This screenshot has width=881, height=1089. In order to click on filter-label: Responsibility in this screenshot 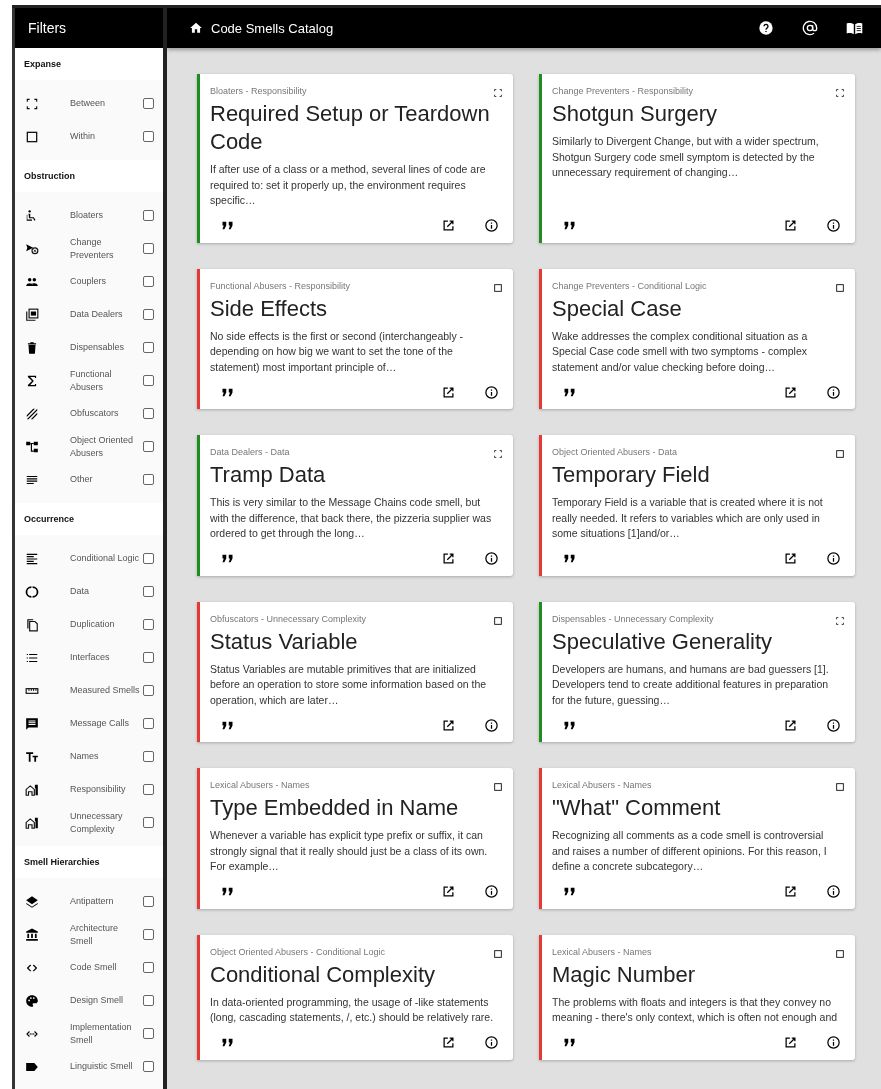, I will do `click(98, 789)`.